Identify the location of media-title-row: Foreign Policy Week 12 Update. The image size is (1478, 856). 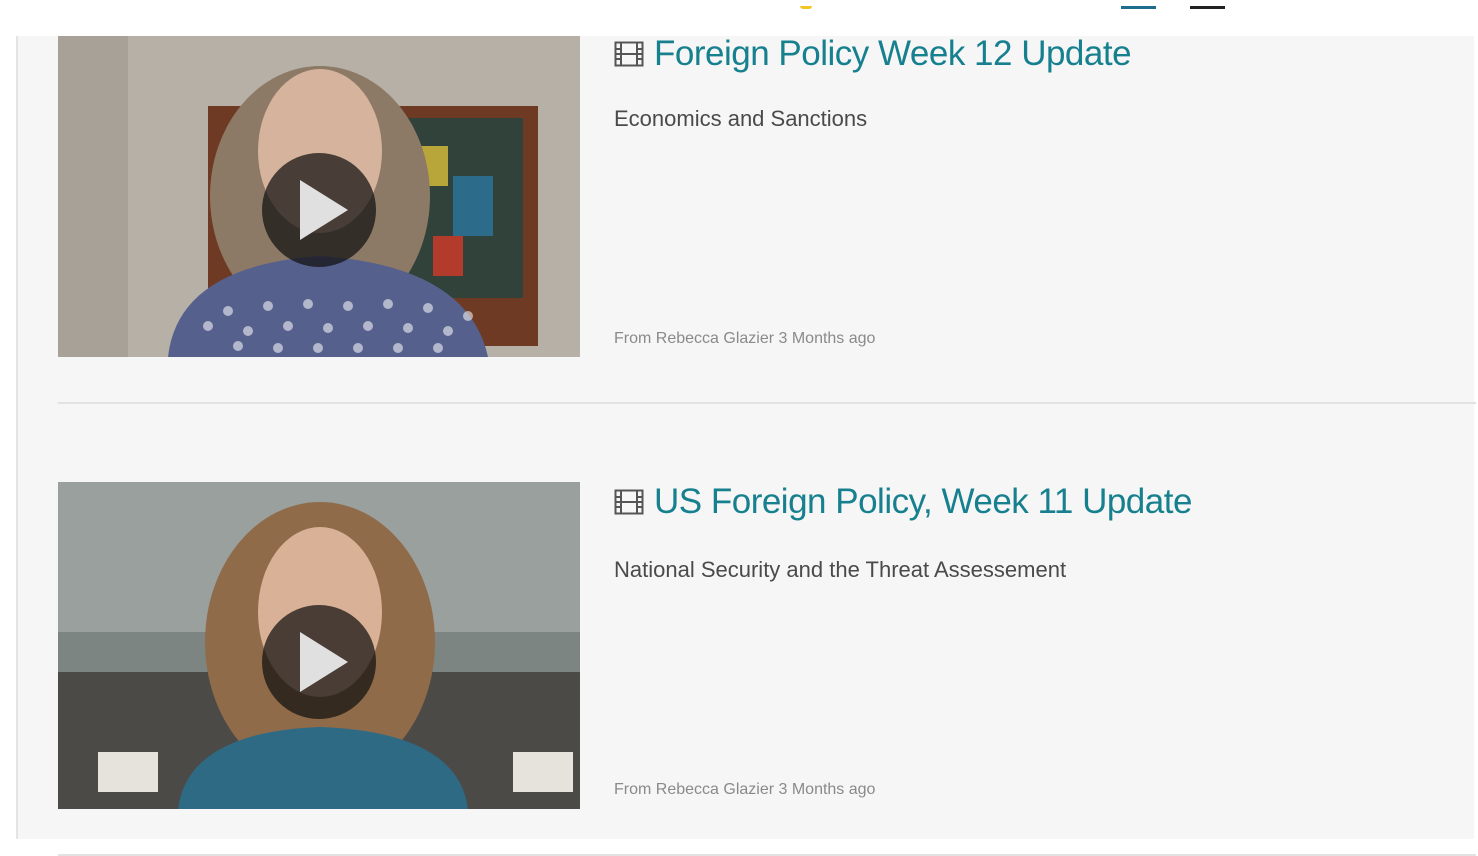
(873, 54).